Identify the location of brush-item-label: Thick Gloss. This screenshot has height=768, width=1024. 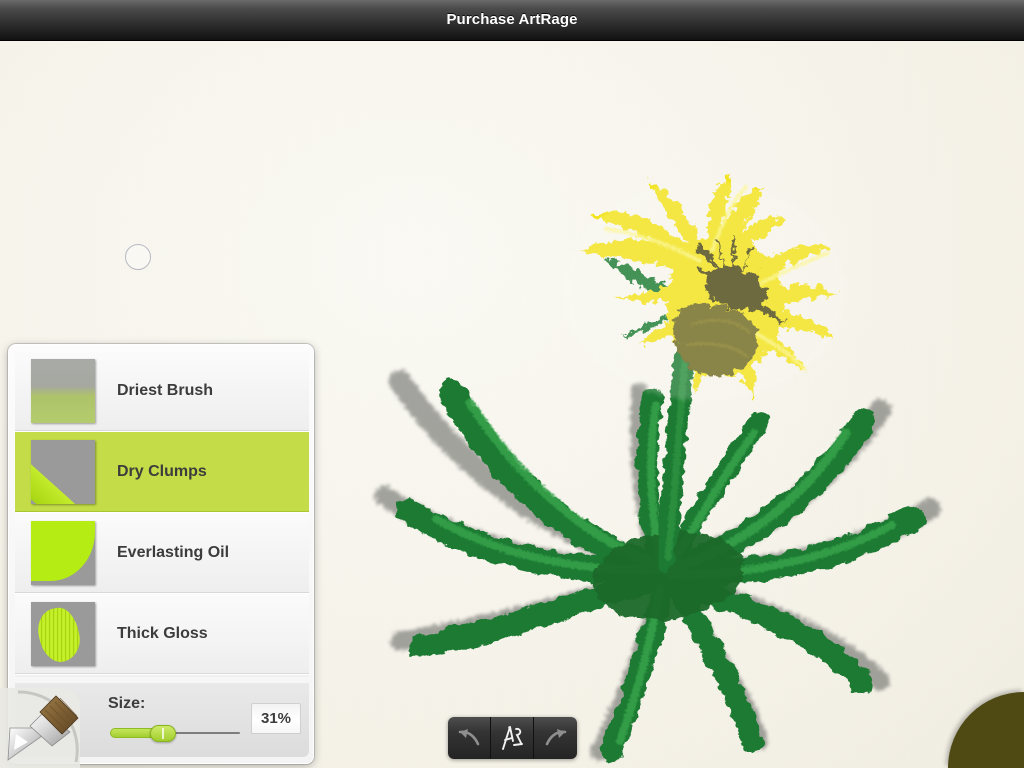
(162, 633).